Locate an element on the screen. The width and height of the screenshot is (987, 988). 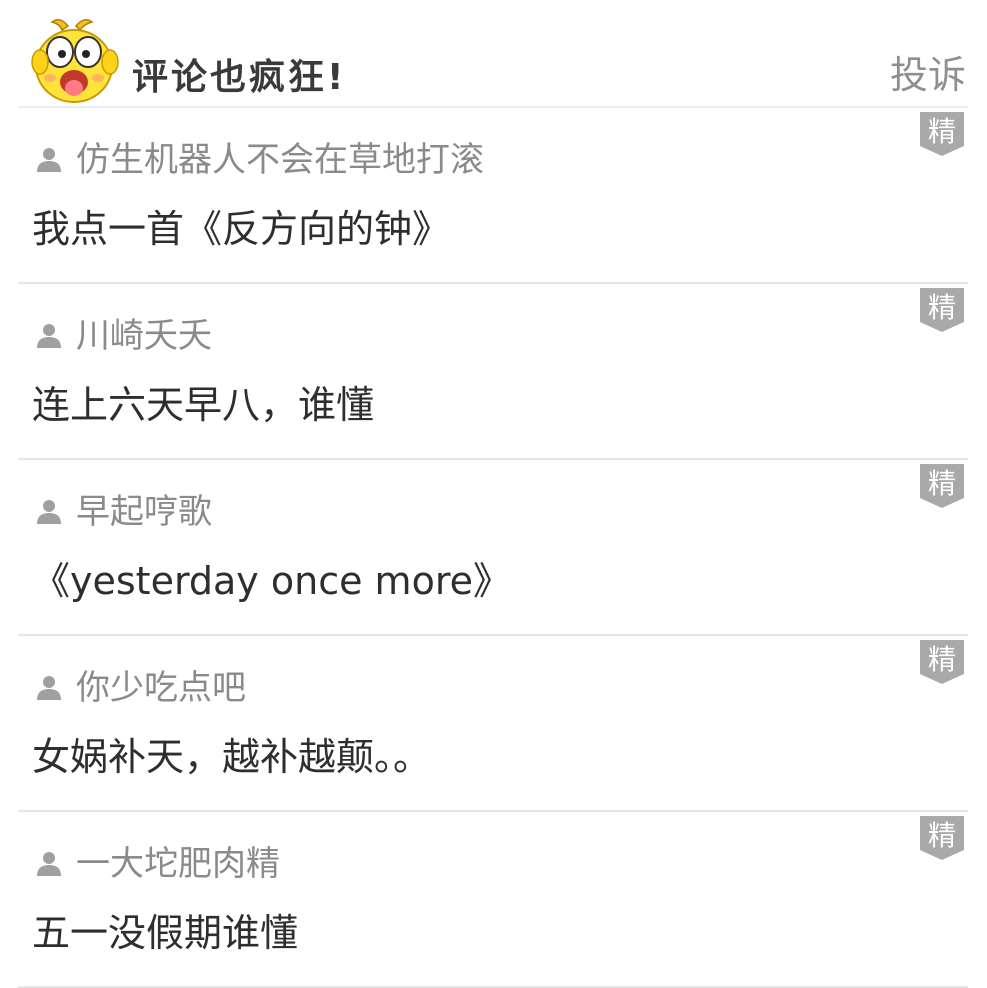
comment-text: 五一没假期谁懂 is located at coordinates (165, 933).